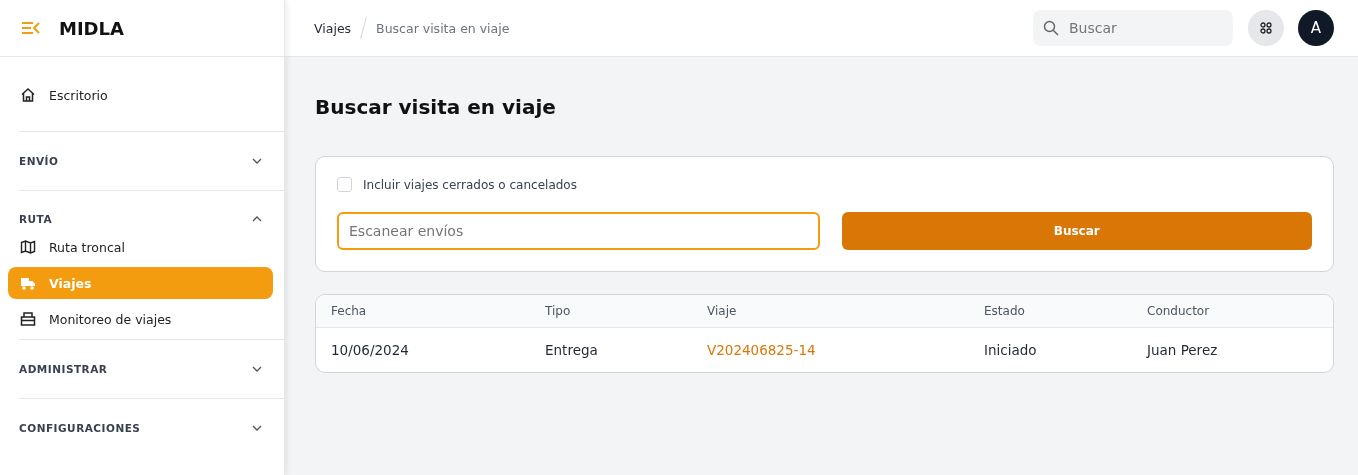 Image resolution: width=1358 pixels, height=475 pixels. What do you see at coordinates (1316, 28) in the screenshot?
I see `avatar-button: A` at bounding box center [1316, 28].